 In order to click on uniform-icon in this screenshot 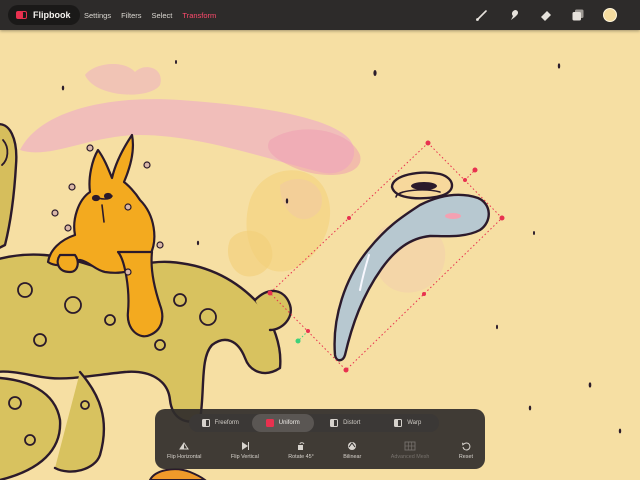, I will do `click(269, 423)`.